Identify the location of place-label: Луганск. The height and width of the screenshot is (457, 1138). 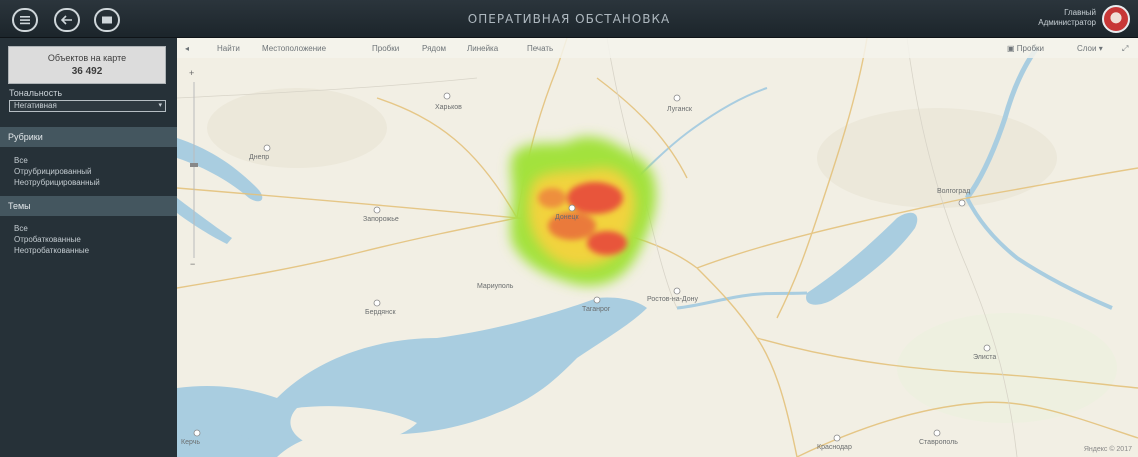
(679, 109).